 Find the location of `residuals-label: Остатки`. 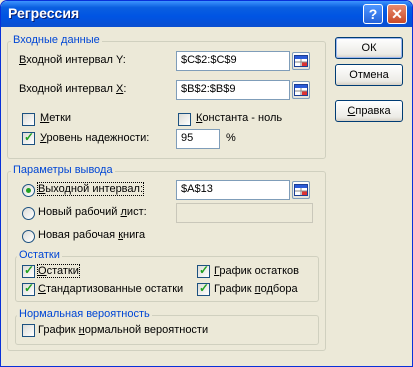

residuals-label: Остатки is located at coordinates (58, 271).